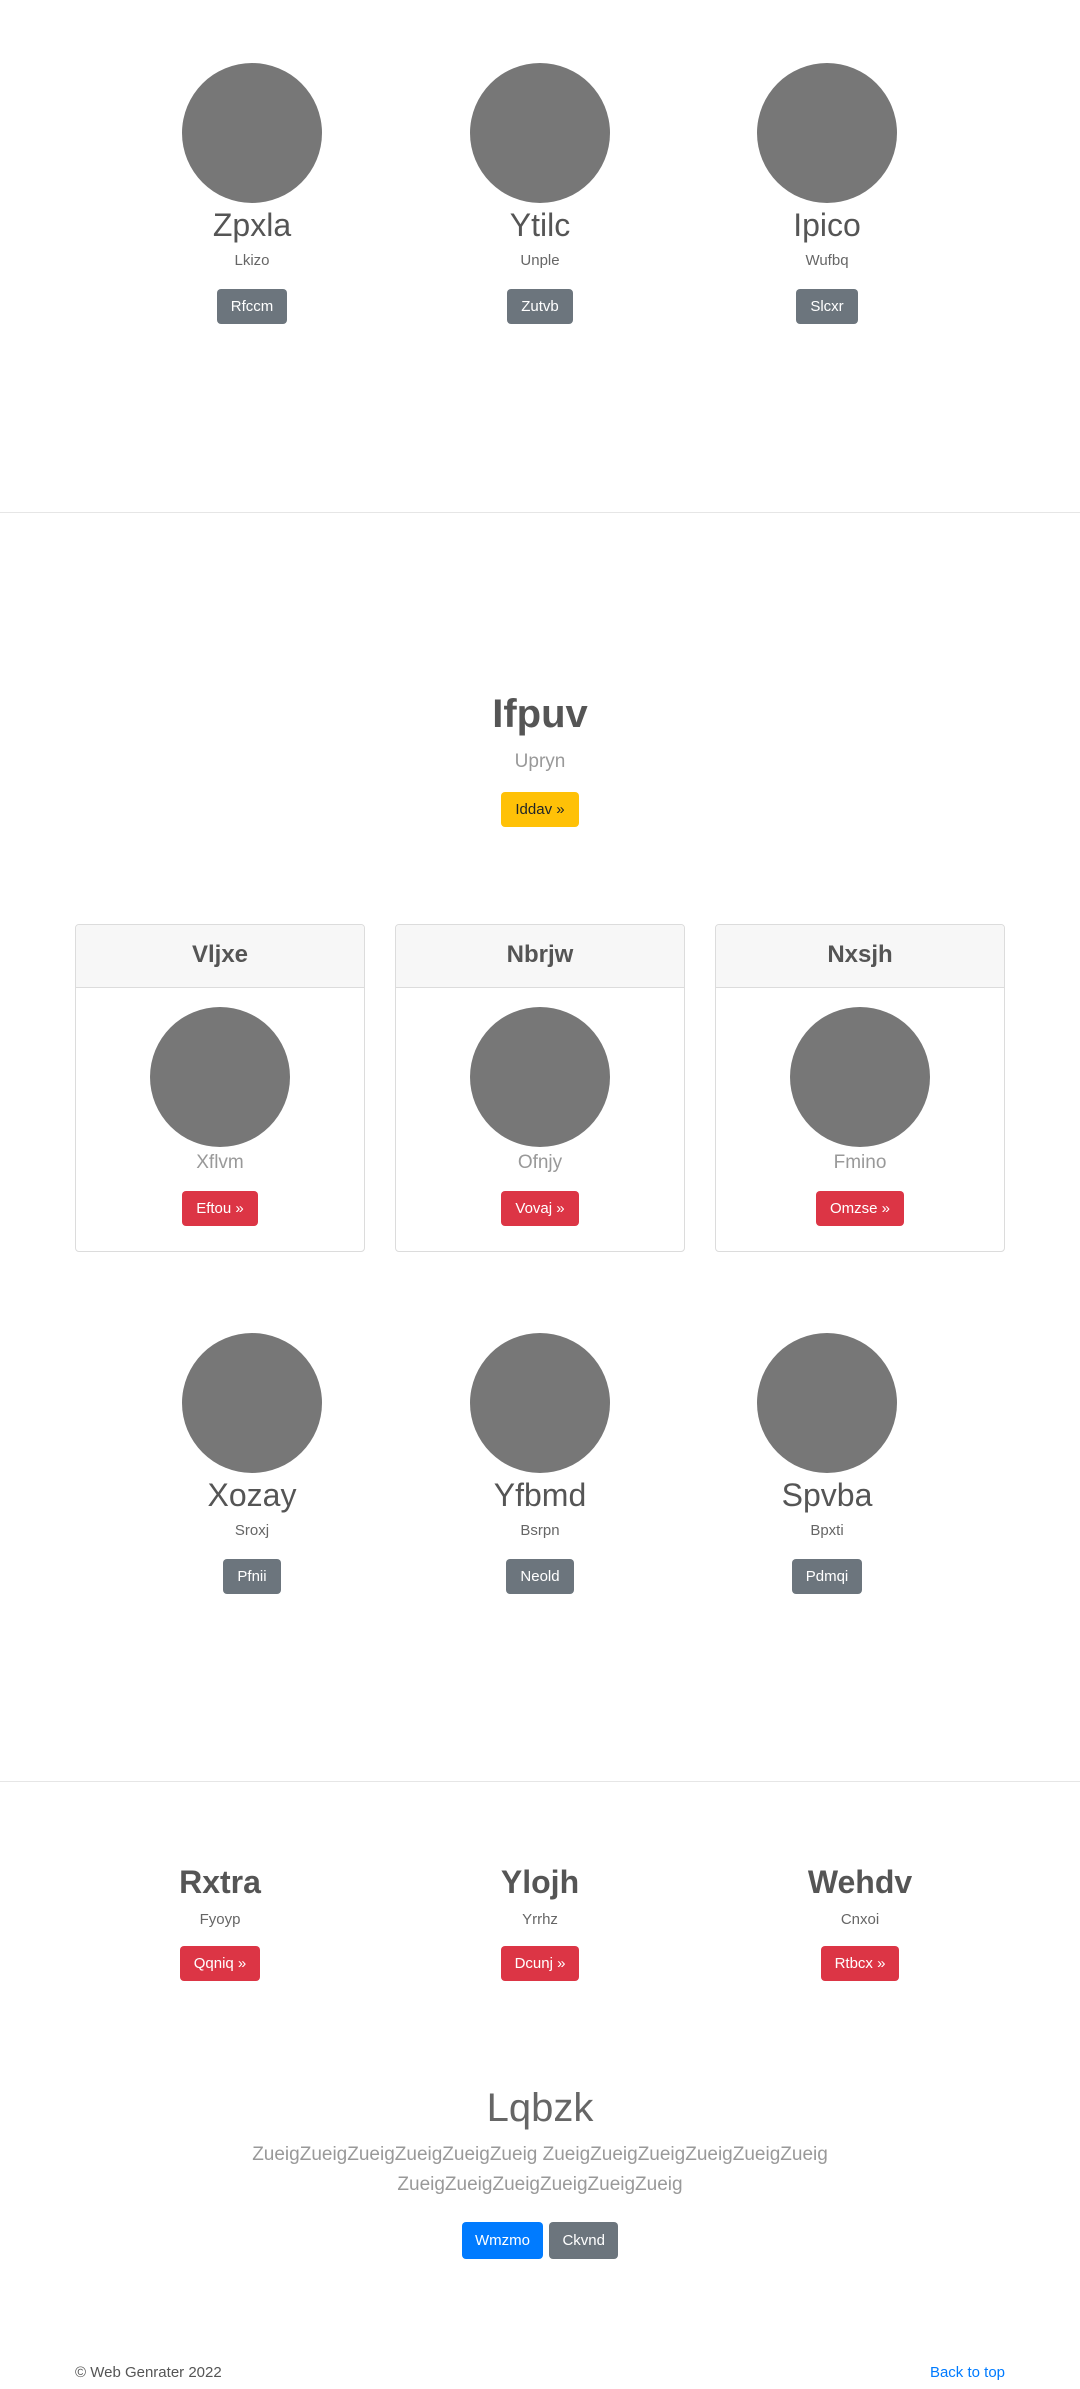 This screenshot has height=2389, width=1080. I want to click on feature-button: Rtbcx », so click(860, 1963).